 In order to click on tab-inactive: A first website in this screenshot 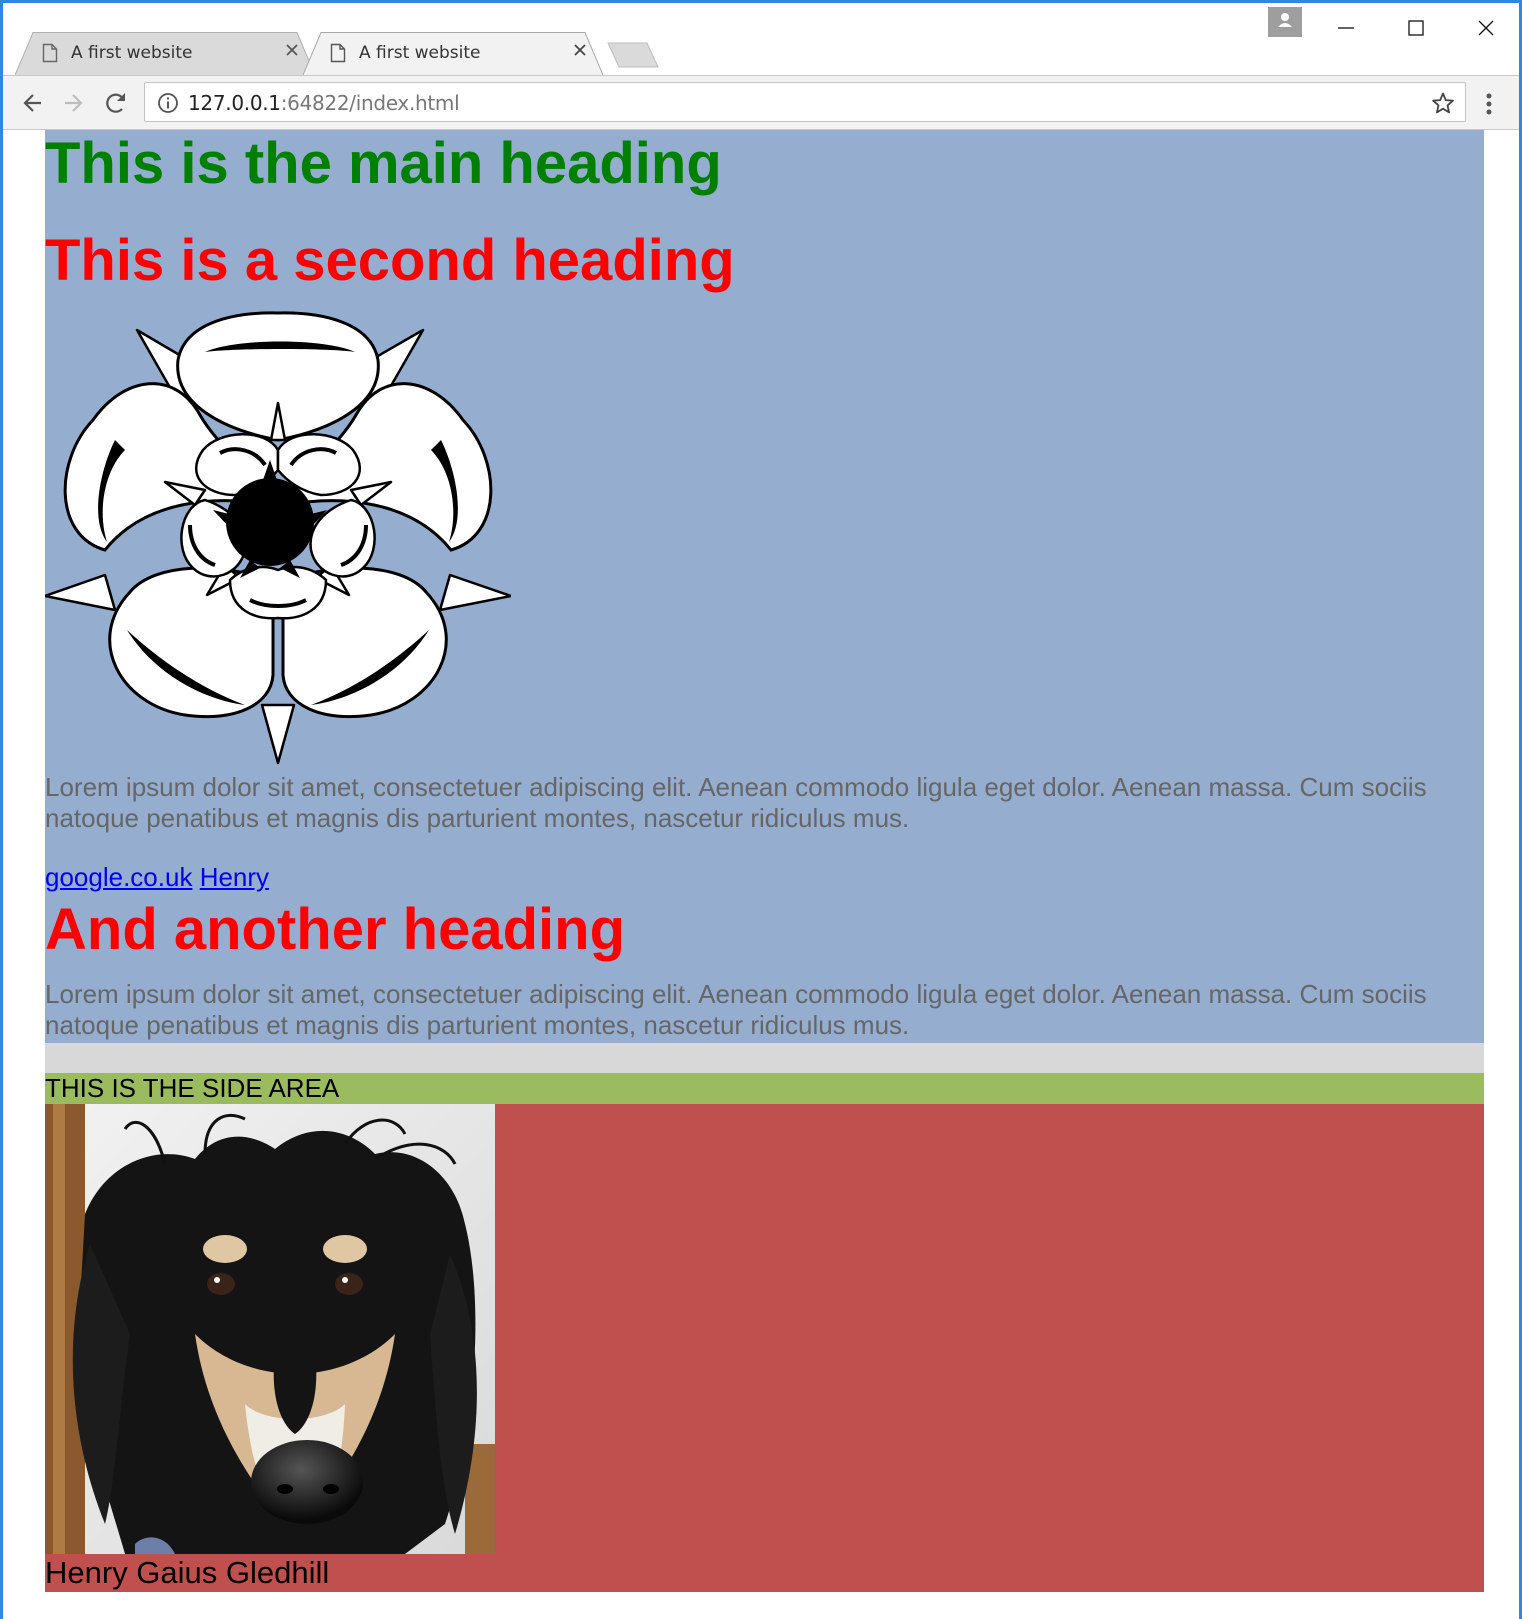, I will do `click(165, 53)`.